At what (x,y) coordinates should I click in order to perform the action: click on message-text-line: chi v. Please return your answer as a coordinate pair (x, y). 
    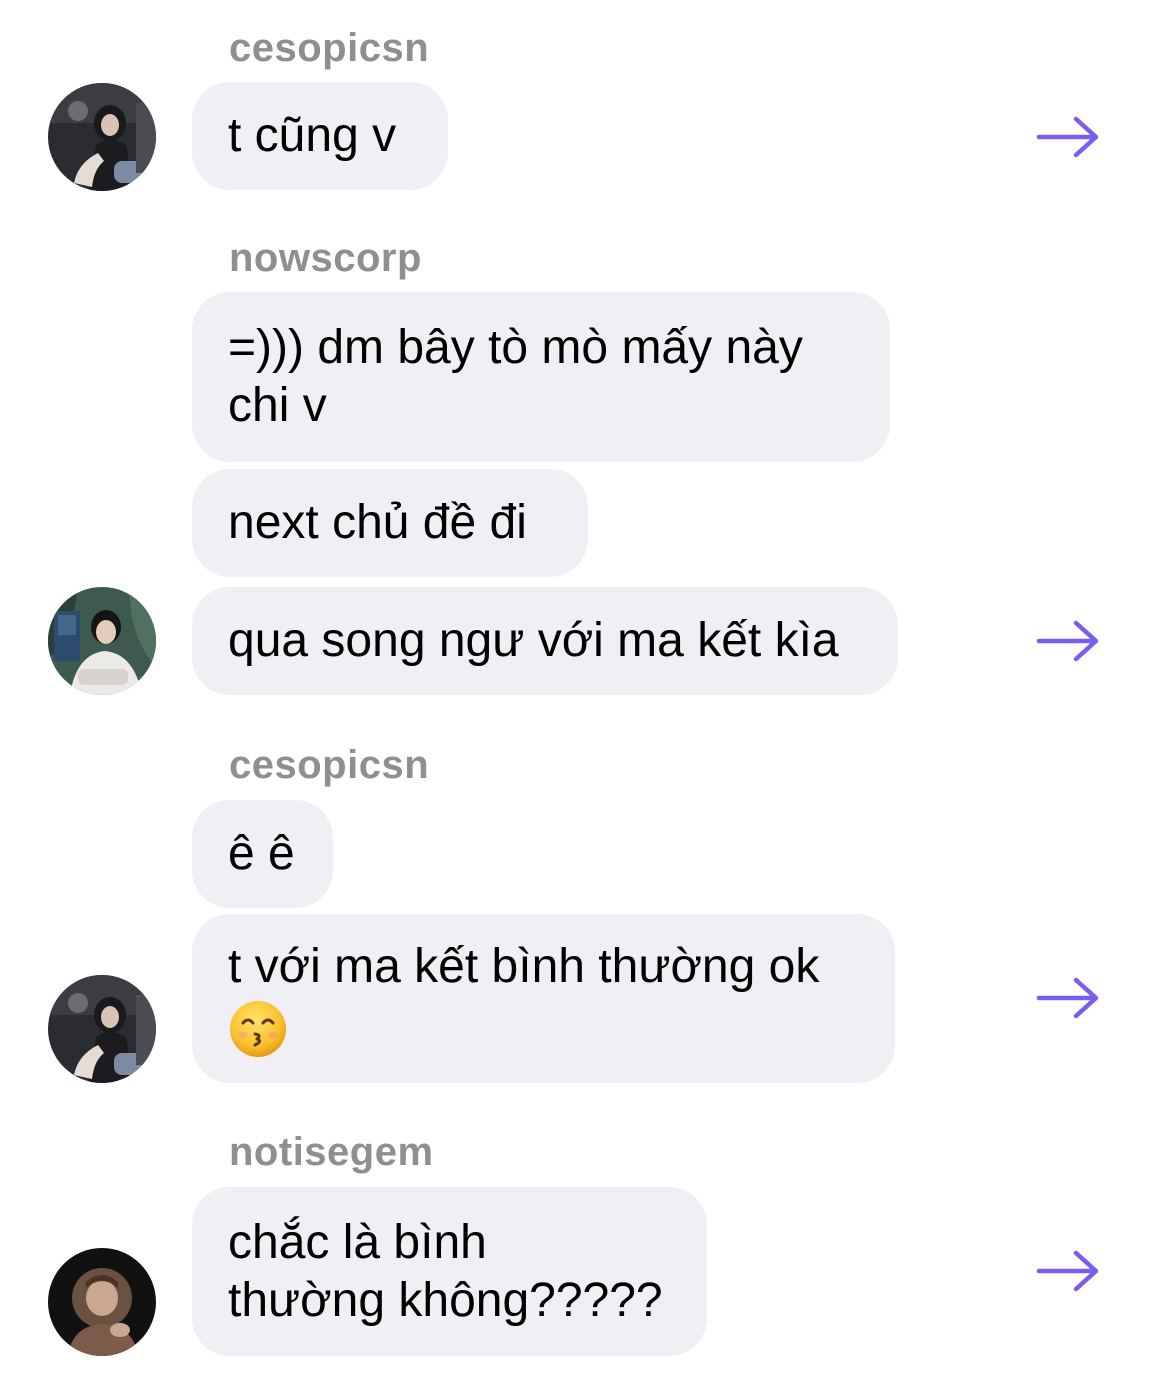
    Looking at the image, I should click on (277, 405).